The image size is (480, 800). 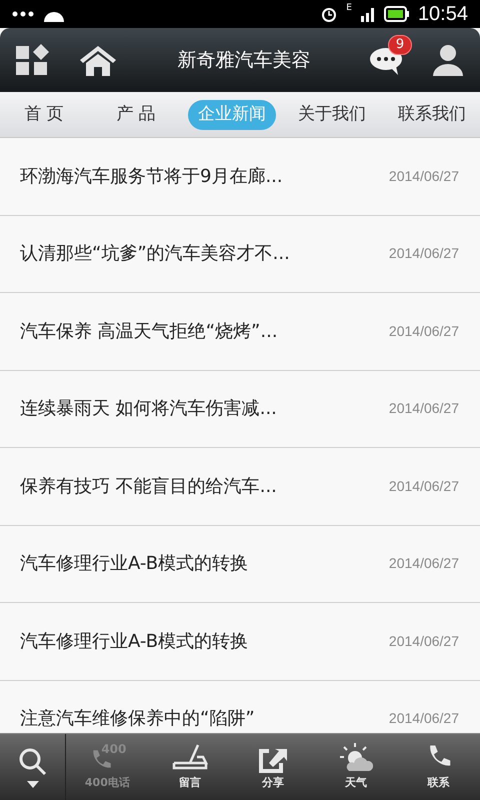 What do you see at coordinates (33, 761) in the screenshot?
I see `search-icon` at bounding box center [33, 761].